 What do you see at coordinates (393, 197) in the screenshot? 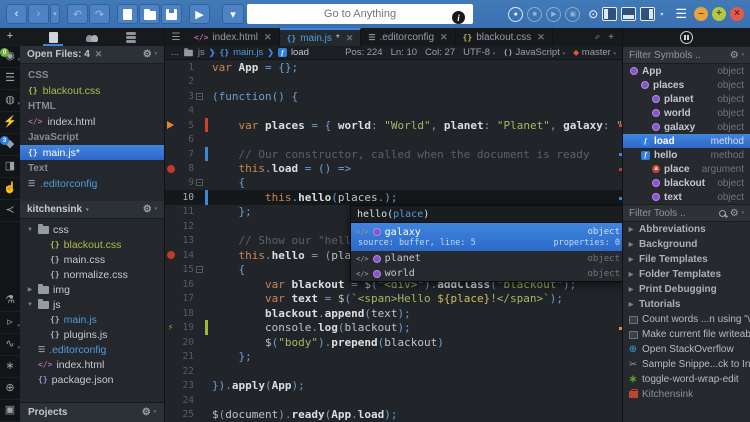
I see `code-line-10: 10 this.hello(places.);` at bounding box center [393, 197].